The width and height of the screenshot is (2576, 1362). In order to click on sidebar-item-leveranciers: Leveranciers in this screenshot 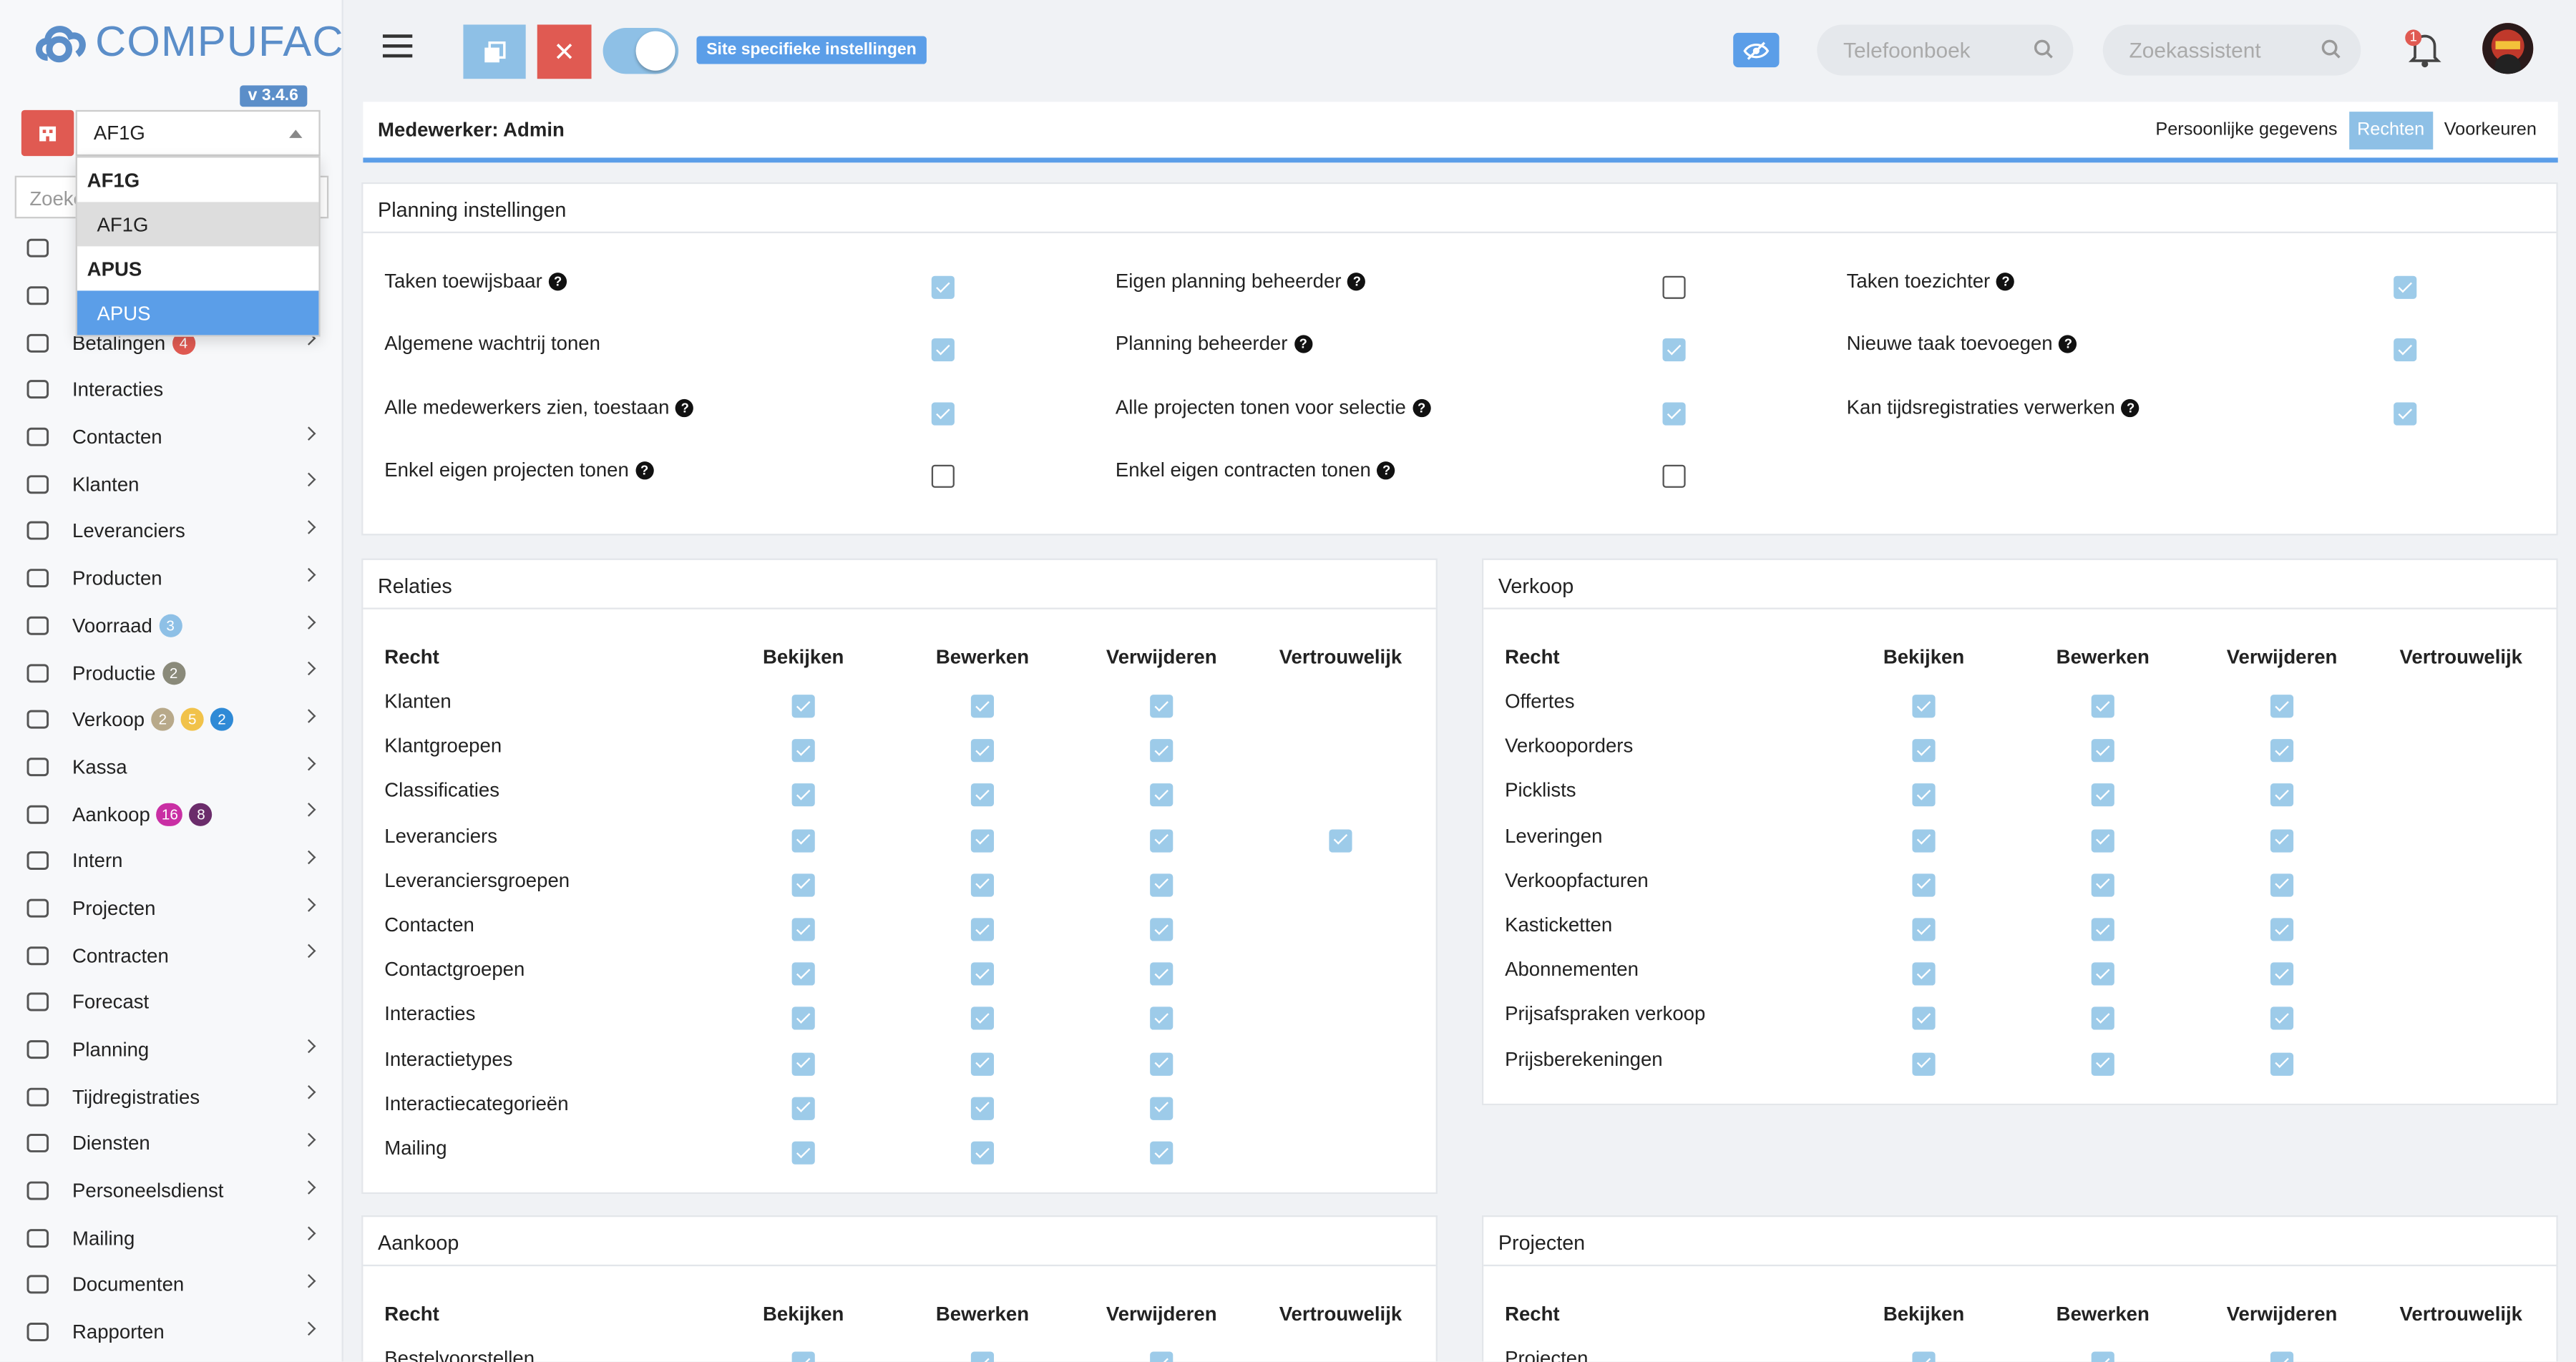, I will do `click(171, 531)`.